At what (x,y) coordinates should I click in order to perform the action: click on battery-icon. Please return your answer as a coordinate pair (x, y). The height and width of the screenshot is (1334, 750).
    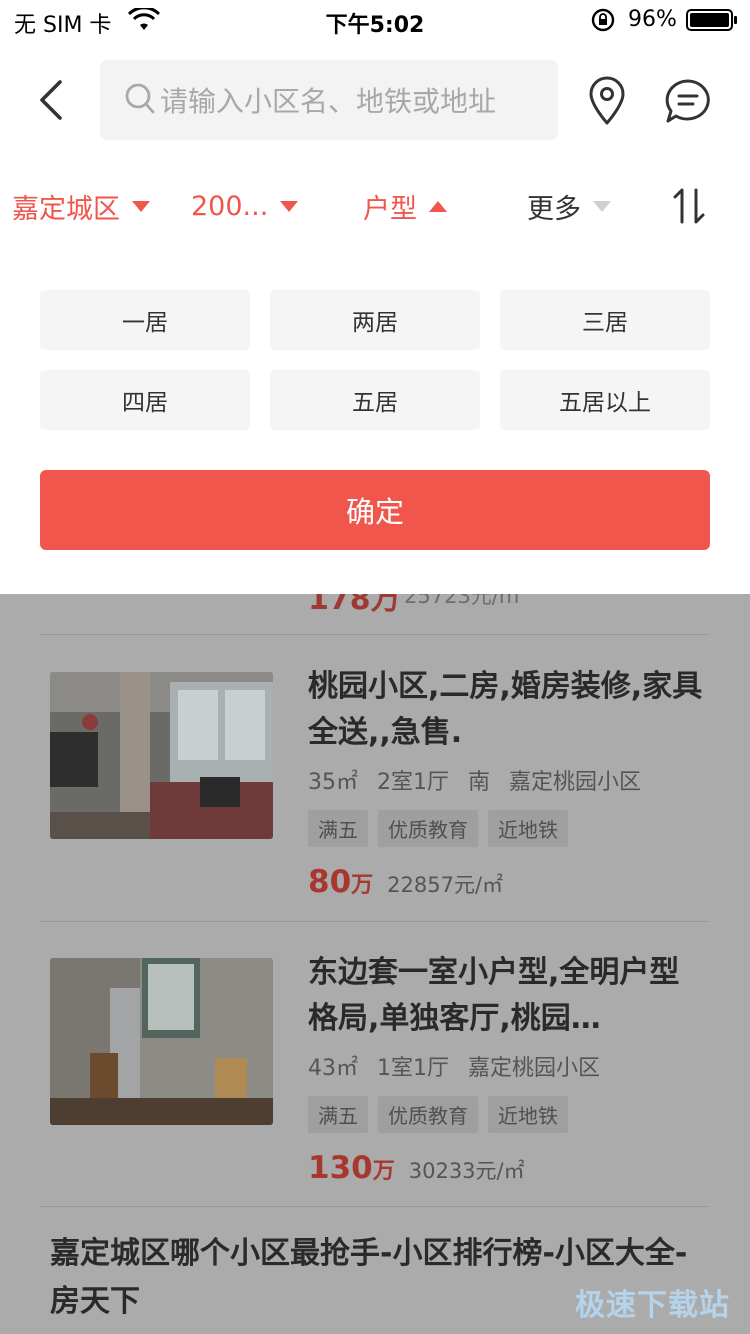
    Looking at the image, I should click on (711, 20).